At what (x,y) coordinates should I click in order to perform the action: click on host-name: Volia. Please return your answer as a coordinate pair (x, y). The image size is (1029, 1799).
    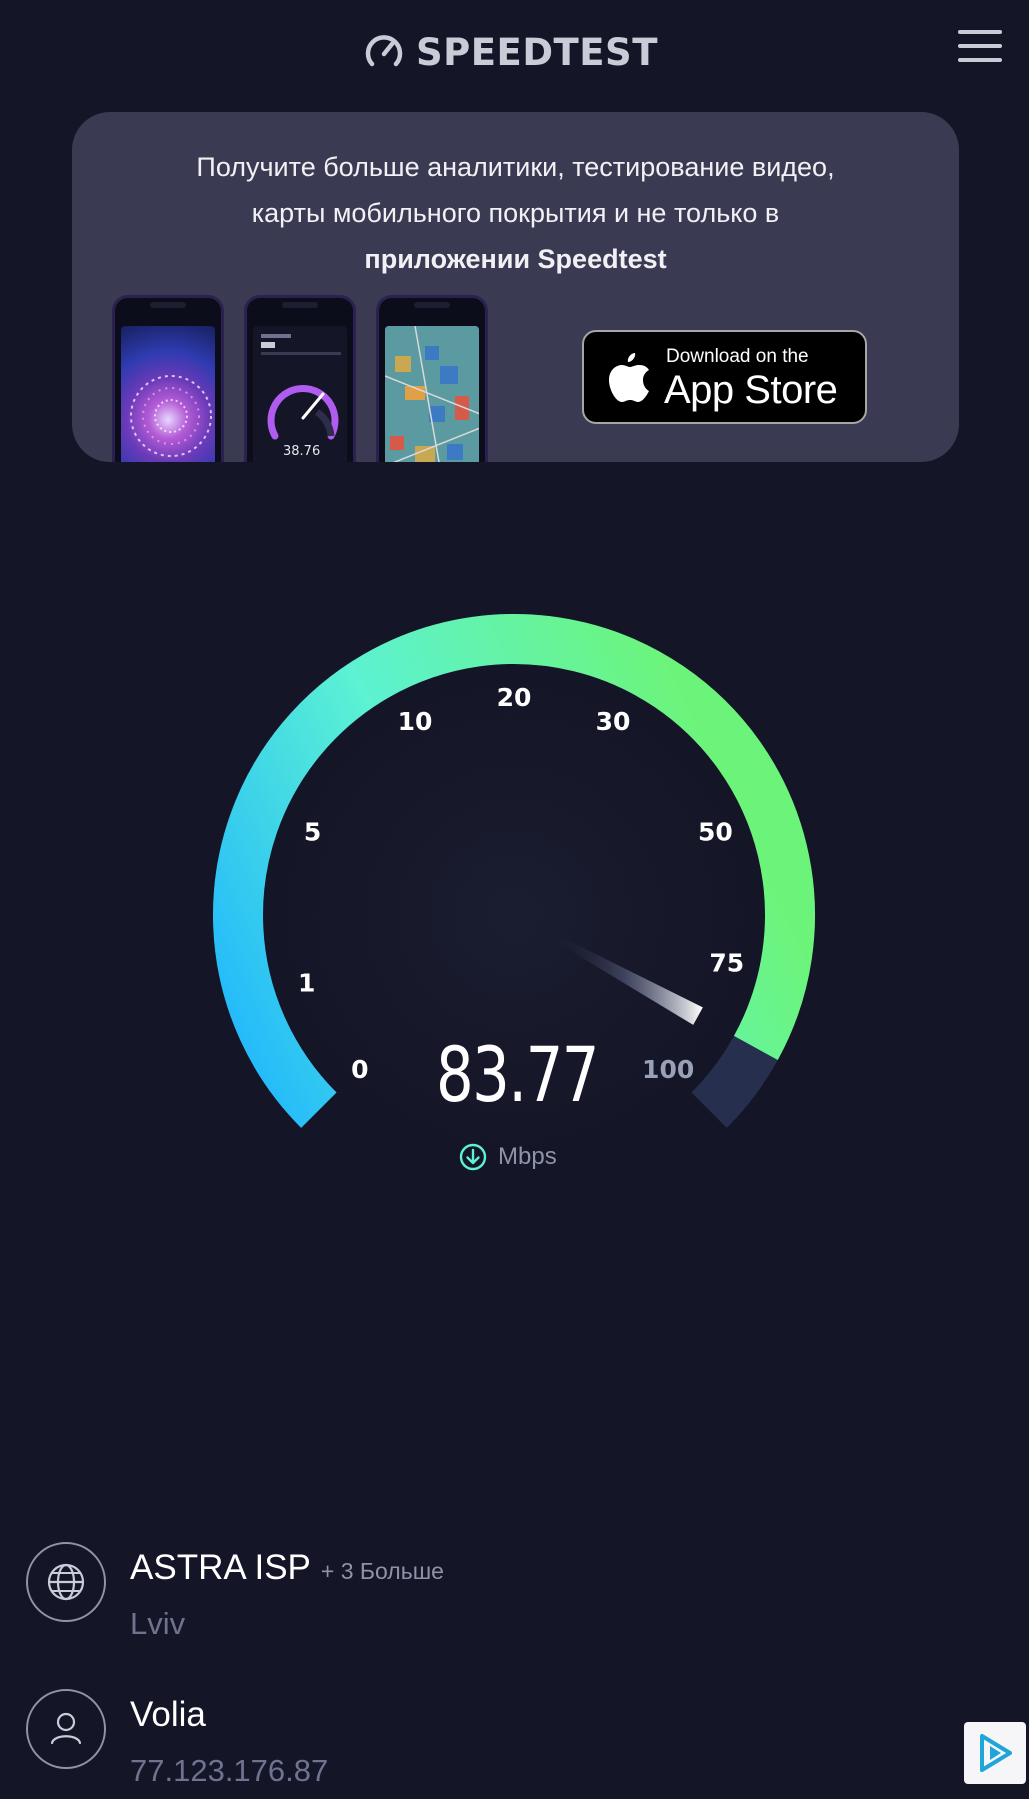
    Looking at the image, I should click on (168, 1714).